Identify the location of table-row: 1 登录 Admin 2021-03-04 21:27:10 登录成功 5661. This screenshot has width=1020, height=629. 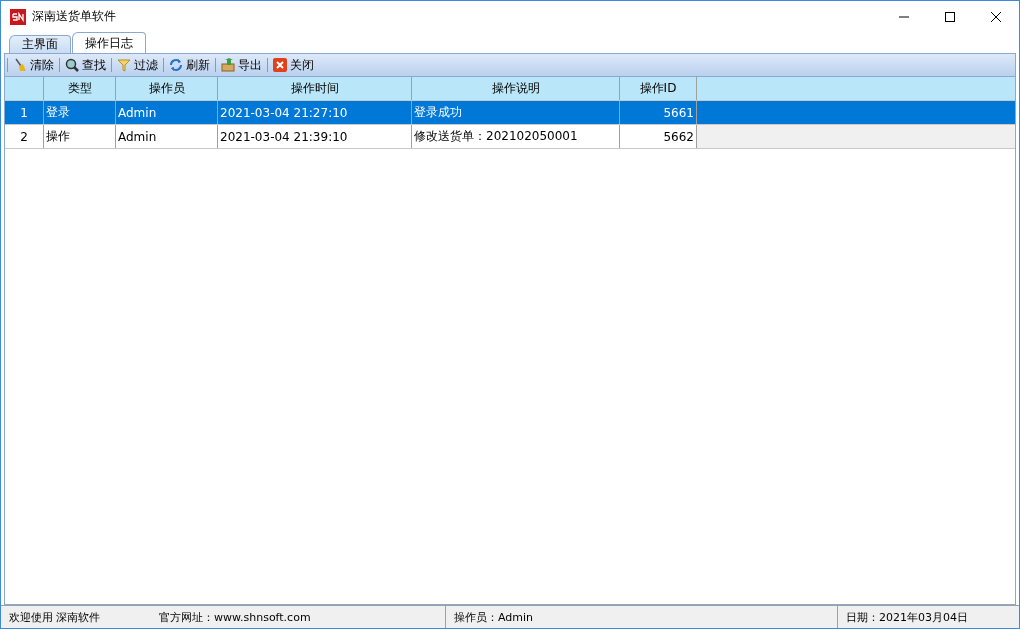
(510, 113).